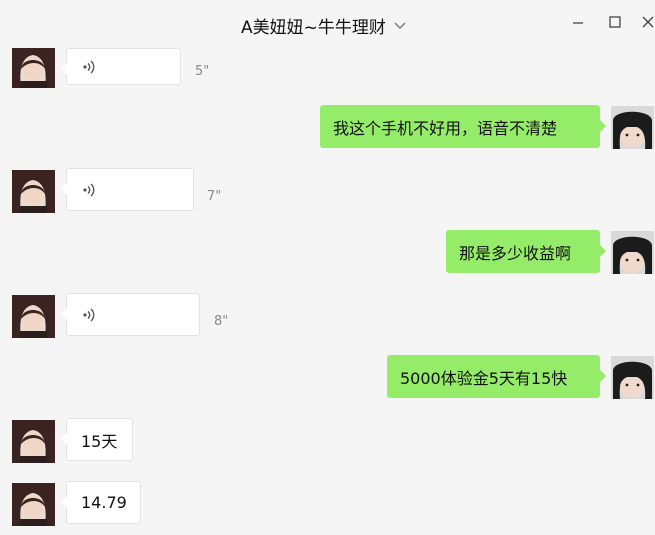 The image size is (655, 535). Describe the element at coordinates (445, 128) in the screenshot. I see `message-text: 我这个手机不好用，语音不清楚` at that location.